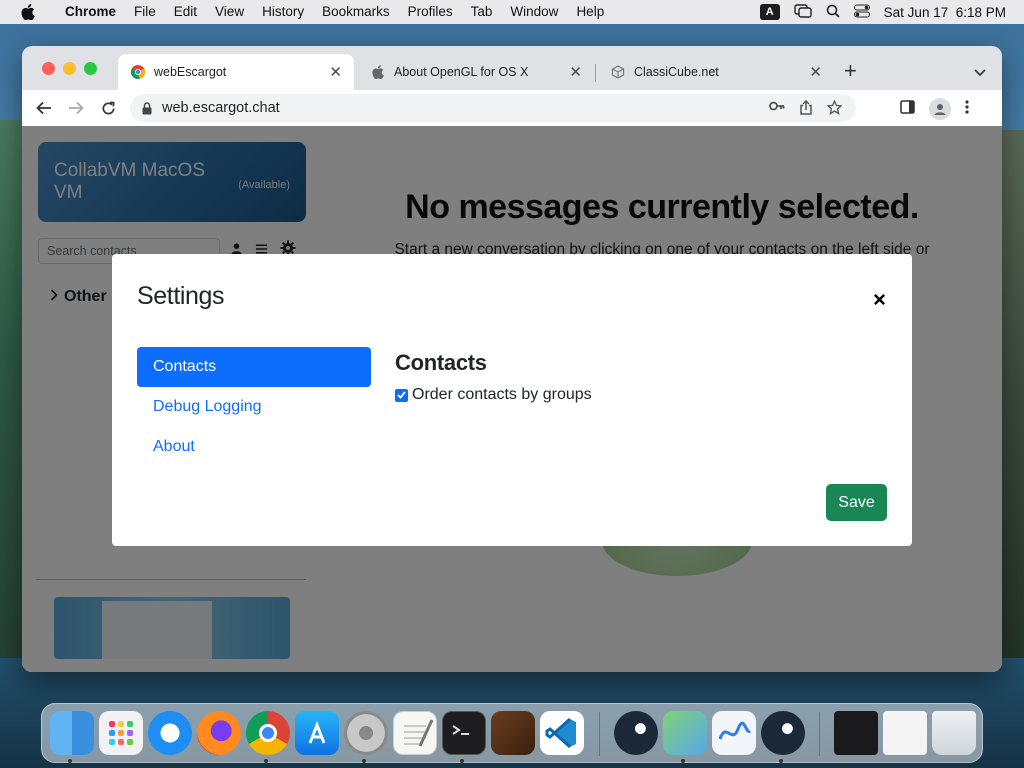 The width and height of the screenshot is (1024, 768). I want to click on order-by-groups-option: Order contacts by groups, so click(493, 395).